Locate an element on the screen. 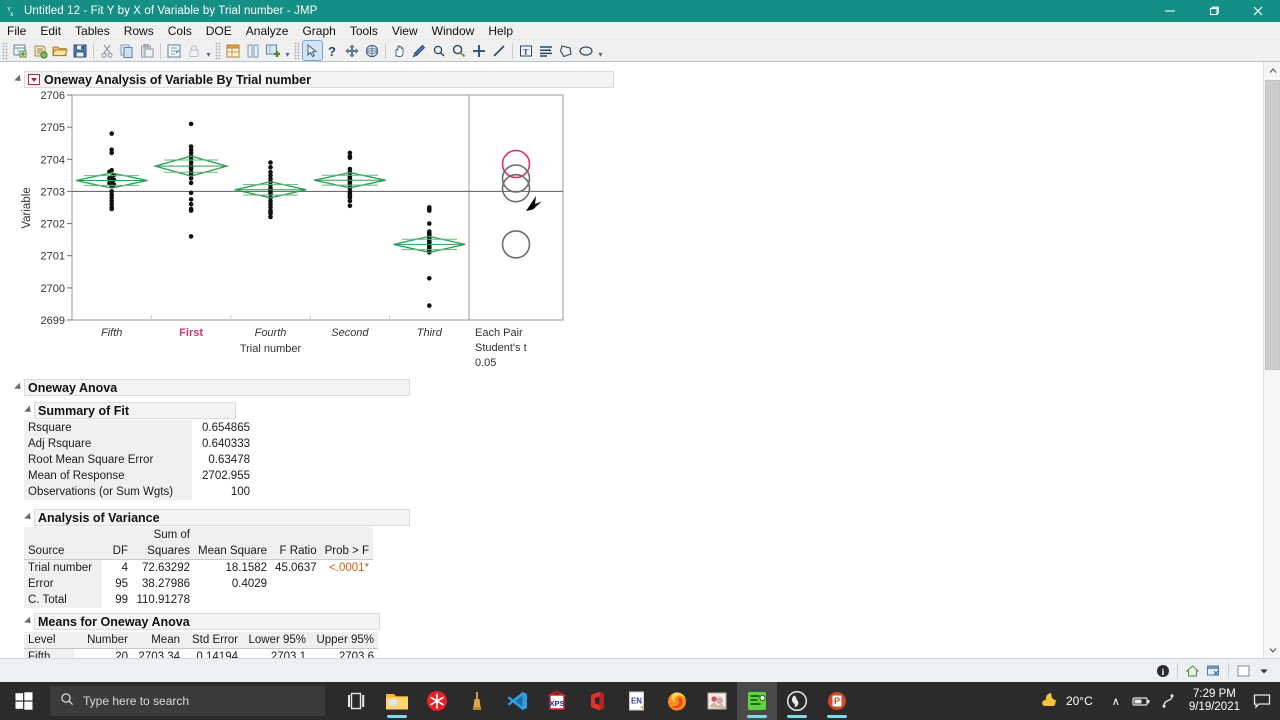 The image size is (1280, 720). statistics-app-icon is located at coordinates (477, 701).